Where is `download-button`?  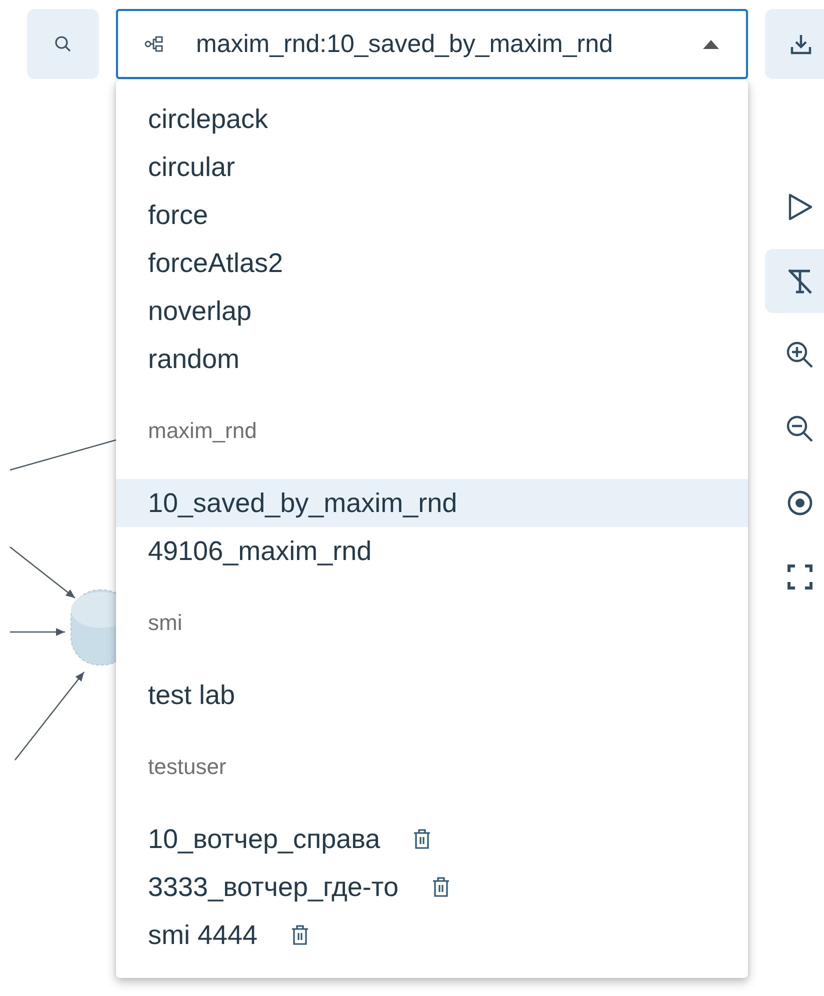
download-button is located at coordinates (794, 44).